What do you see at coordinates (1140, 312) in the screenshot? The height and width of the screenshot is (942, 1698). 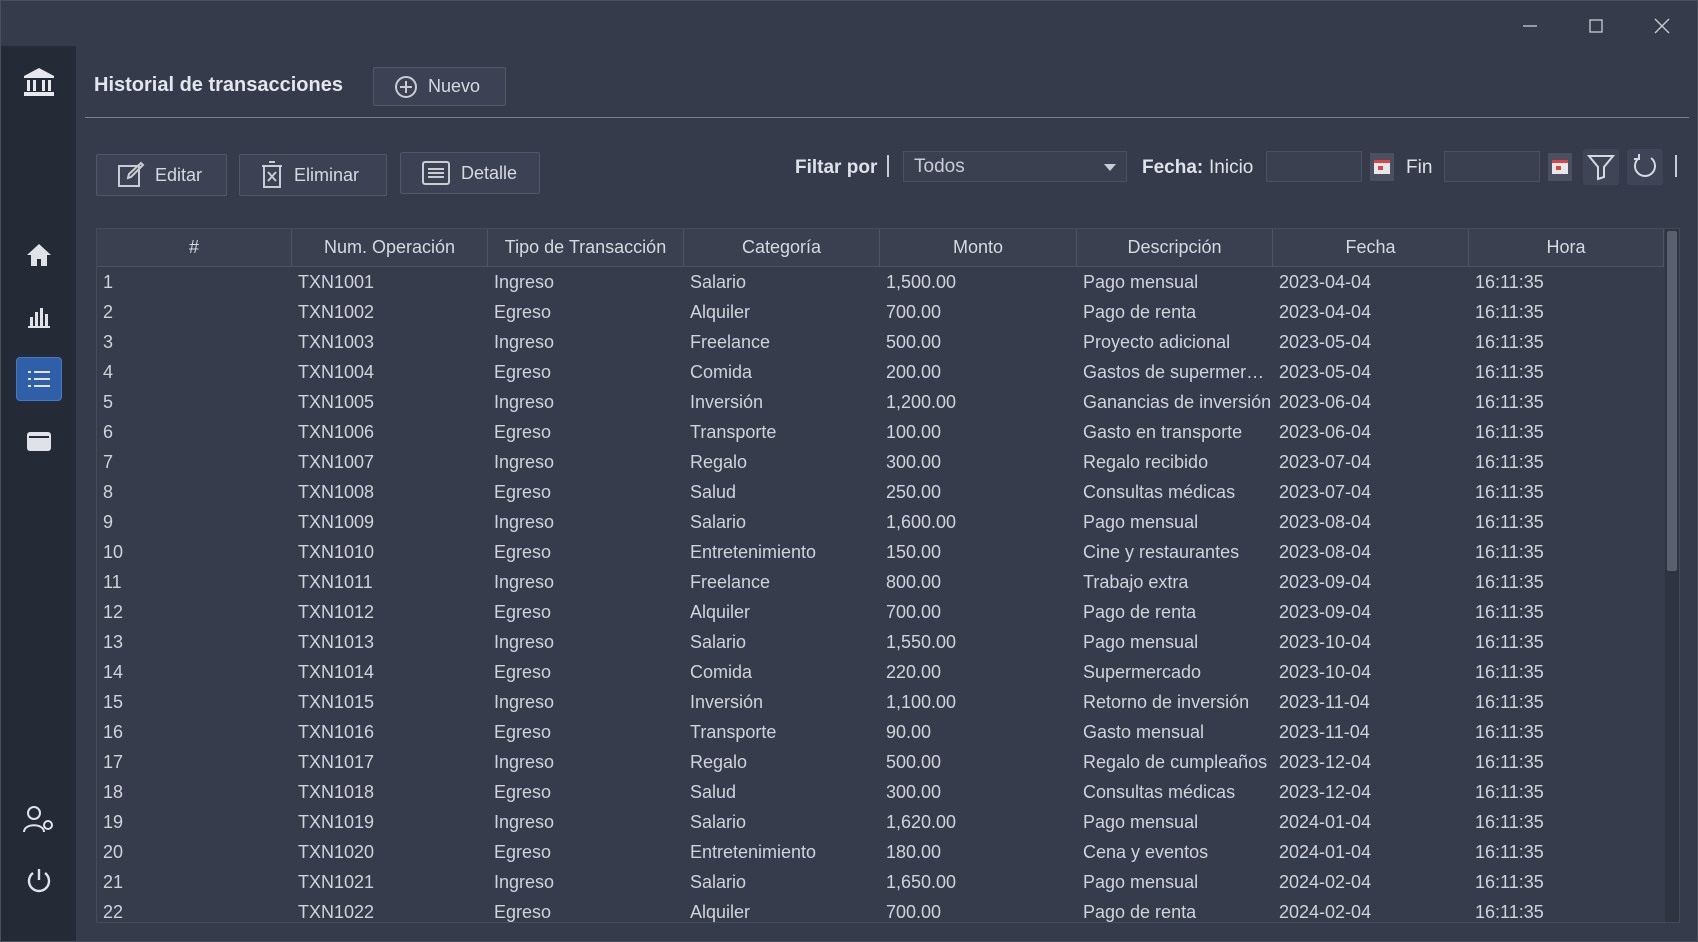 I see `table-cell: Pago de renta` at bounding box center [1140, 312].